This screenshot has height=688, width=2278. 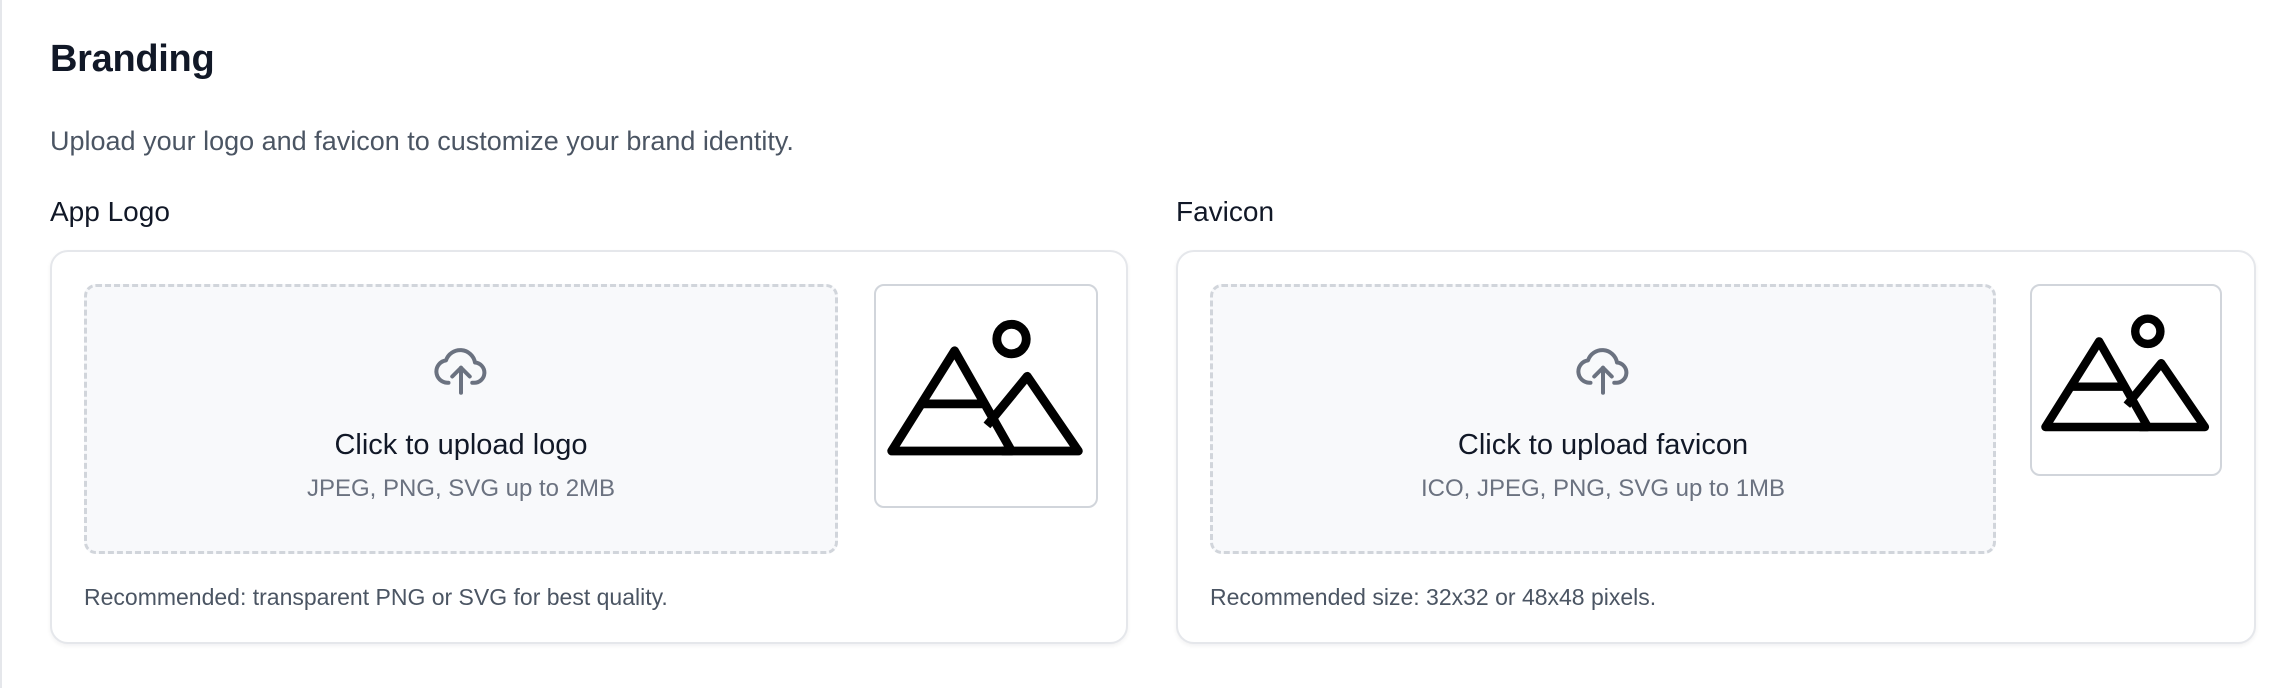 What do you see at coordinates (1603, 488) in the screenshot?
I see `favicon-upload-hint: ICO, JPEG, PNG, SVG up to 1MB` at bounding box center [1603, 488].